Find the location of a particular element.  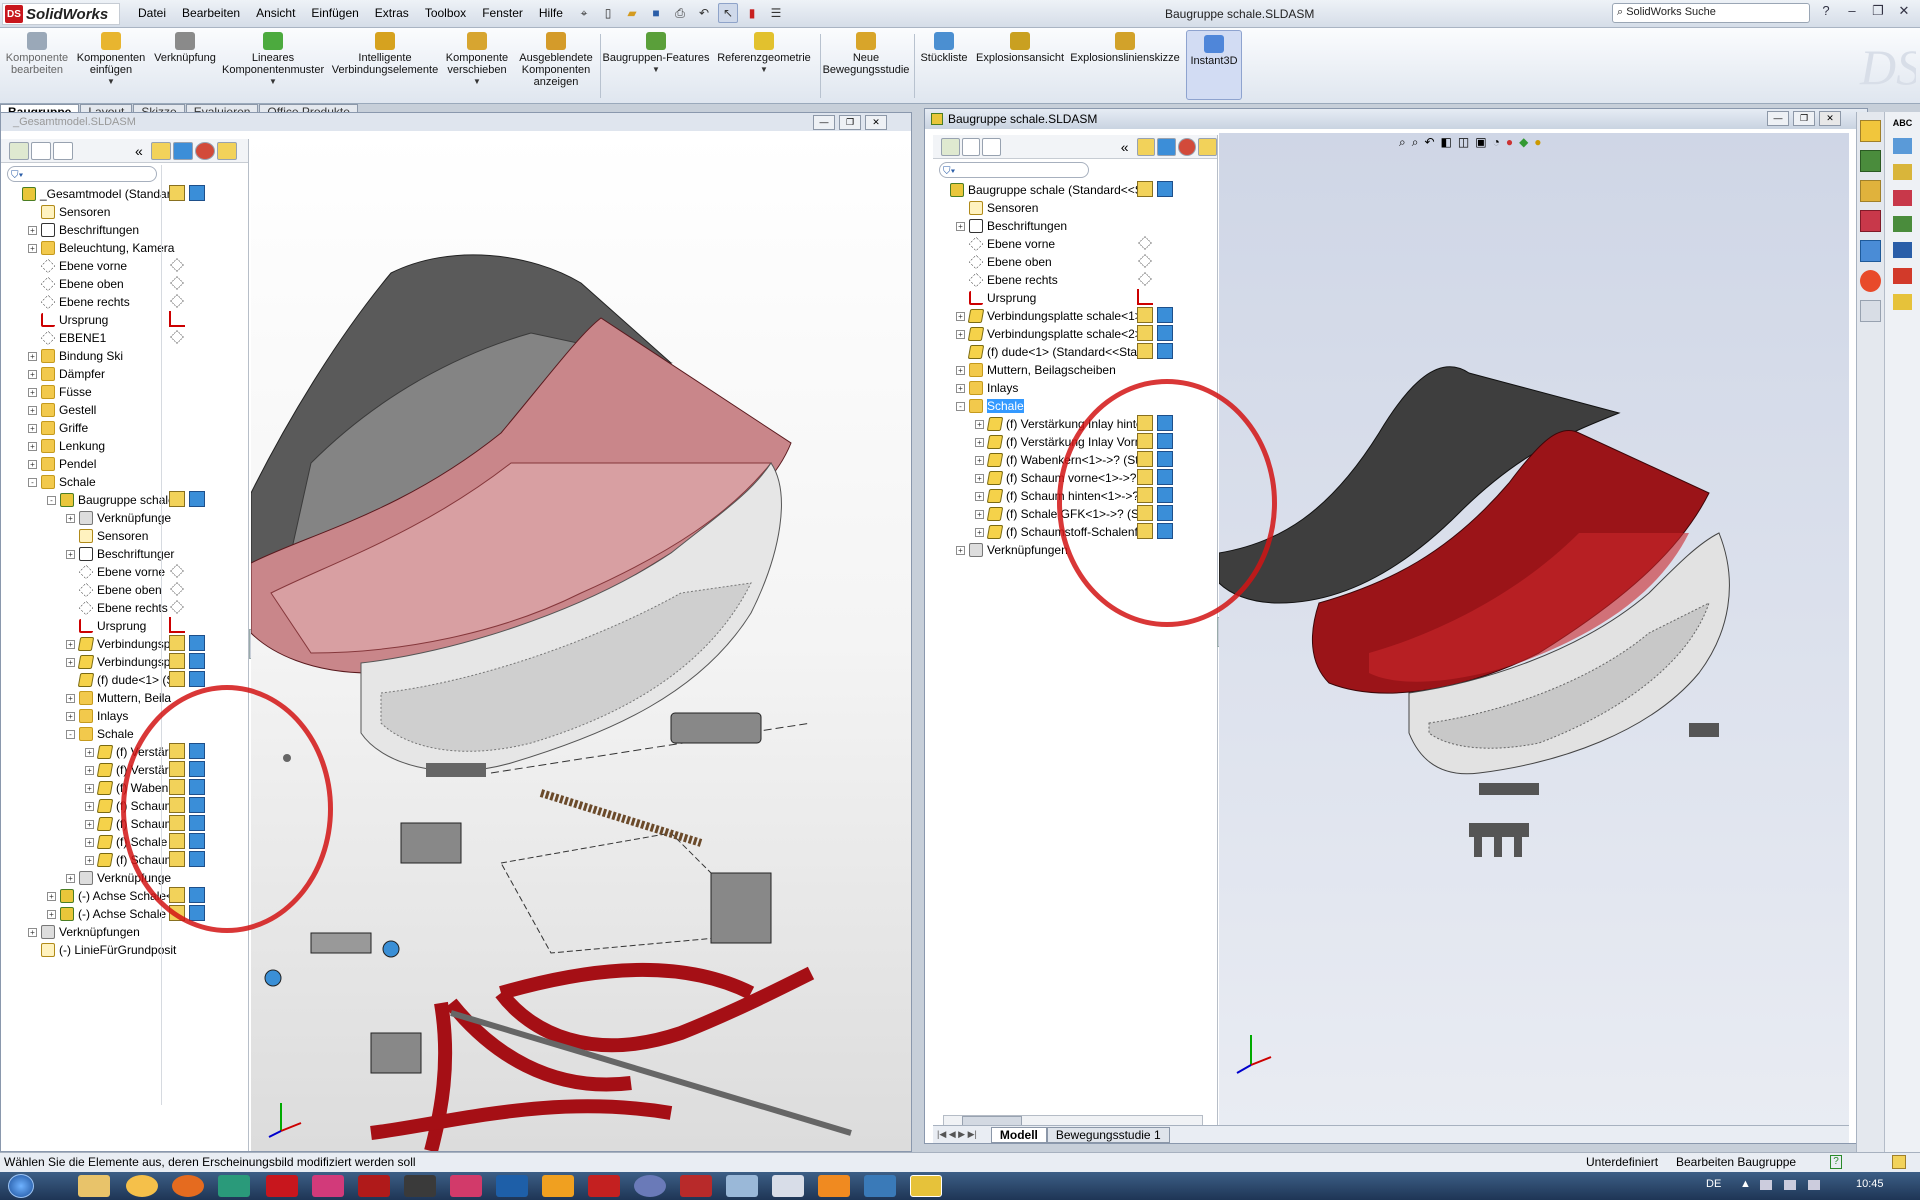

tab-scroll-icon: |◀ ◀ ▶ ▶| is located at coordinates (957, 1134).